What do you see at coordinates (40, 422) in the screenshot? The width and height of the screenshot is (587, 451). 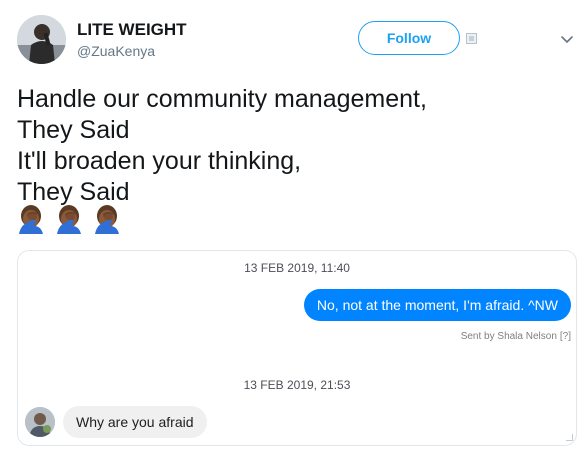 I see `sender-avatar` at bounding box center [40, 422].